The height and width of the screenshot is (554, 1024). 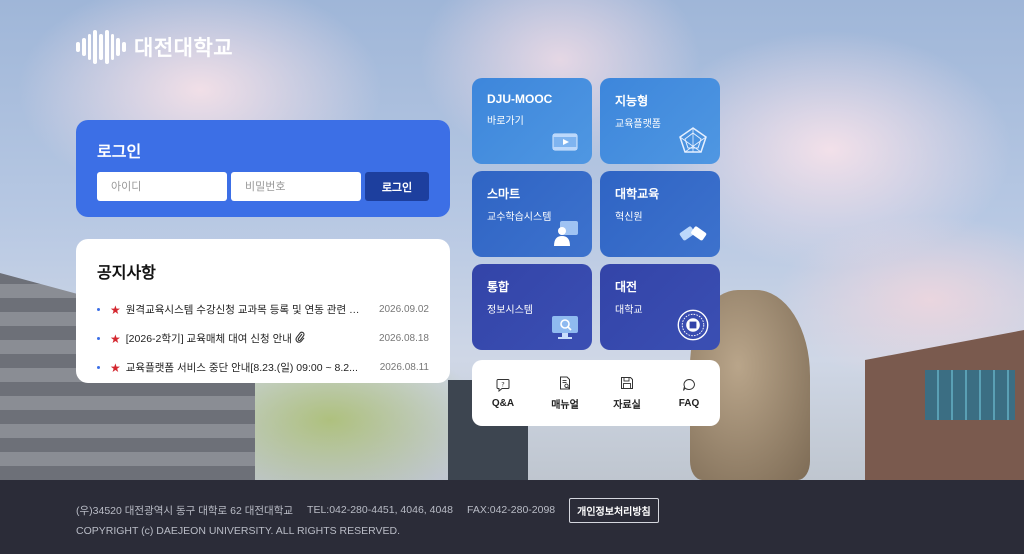 I want to click on login-title: 로그인, so click(x=119, y=152).